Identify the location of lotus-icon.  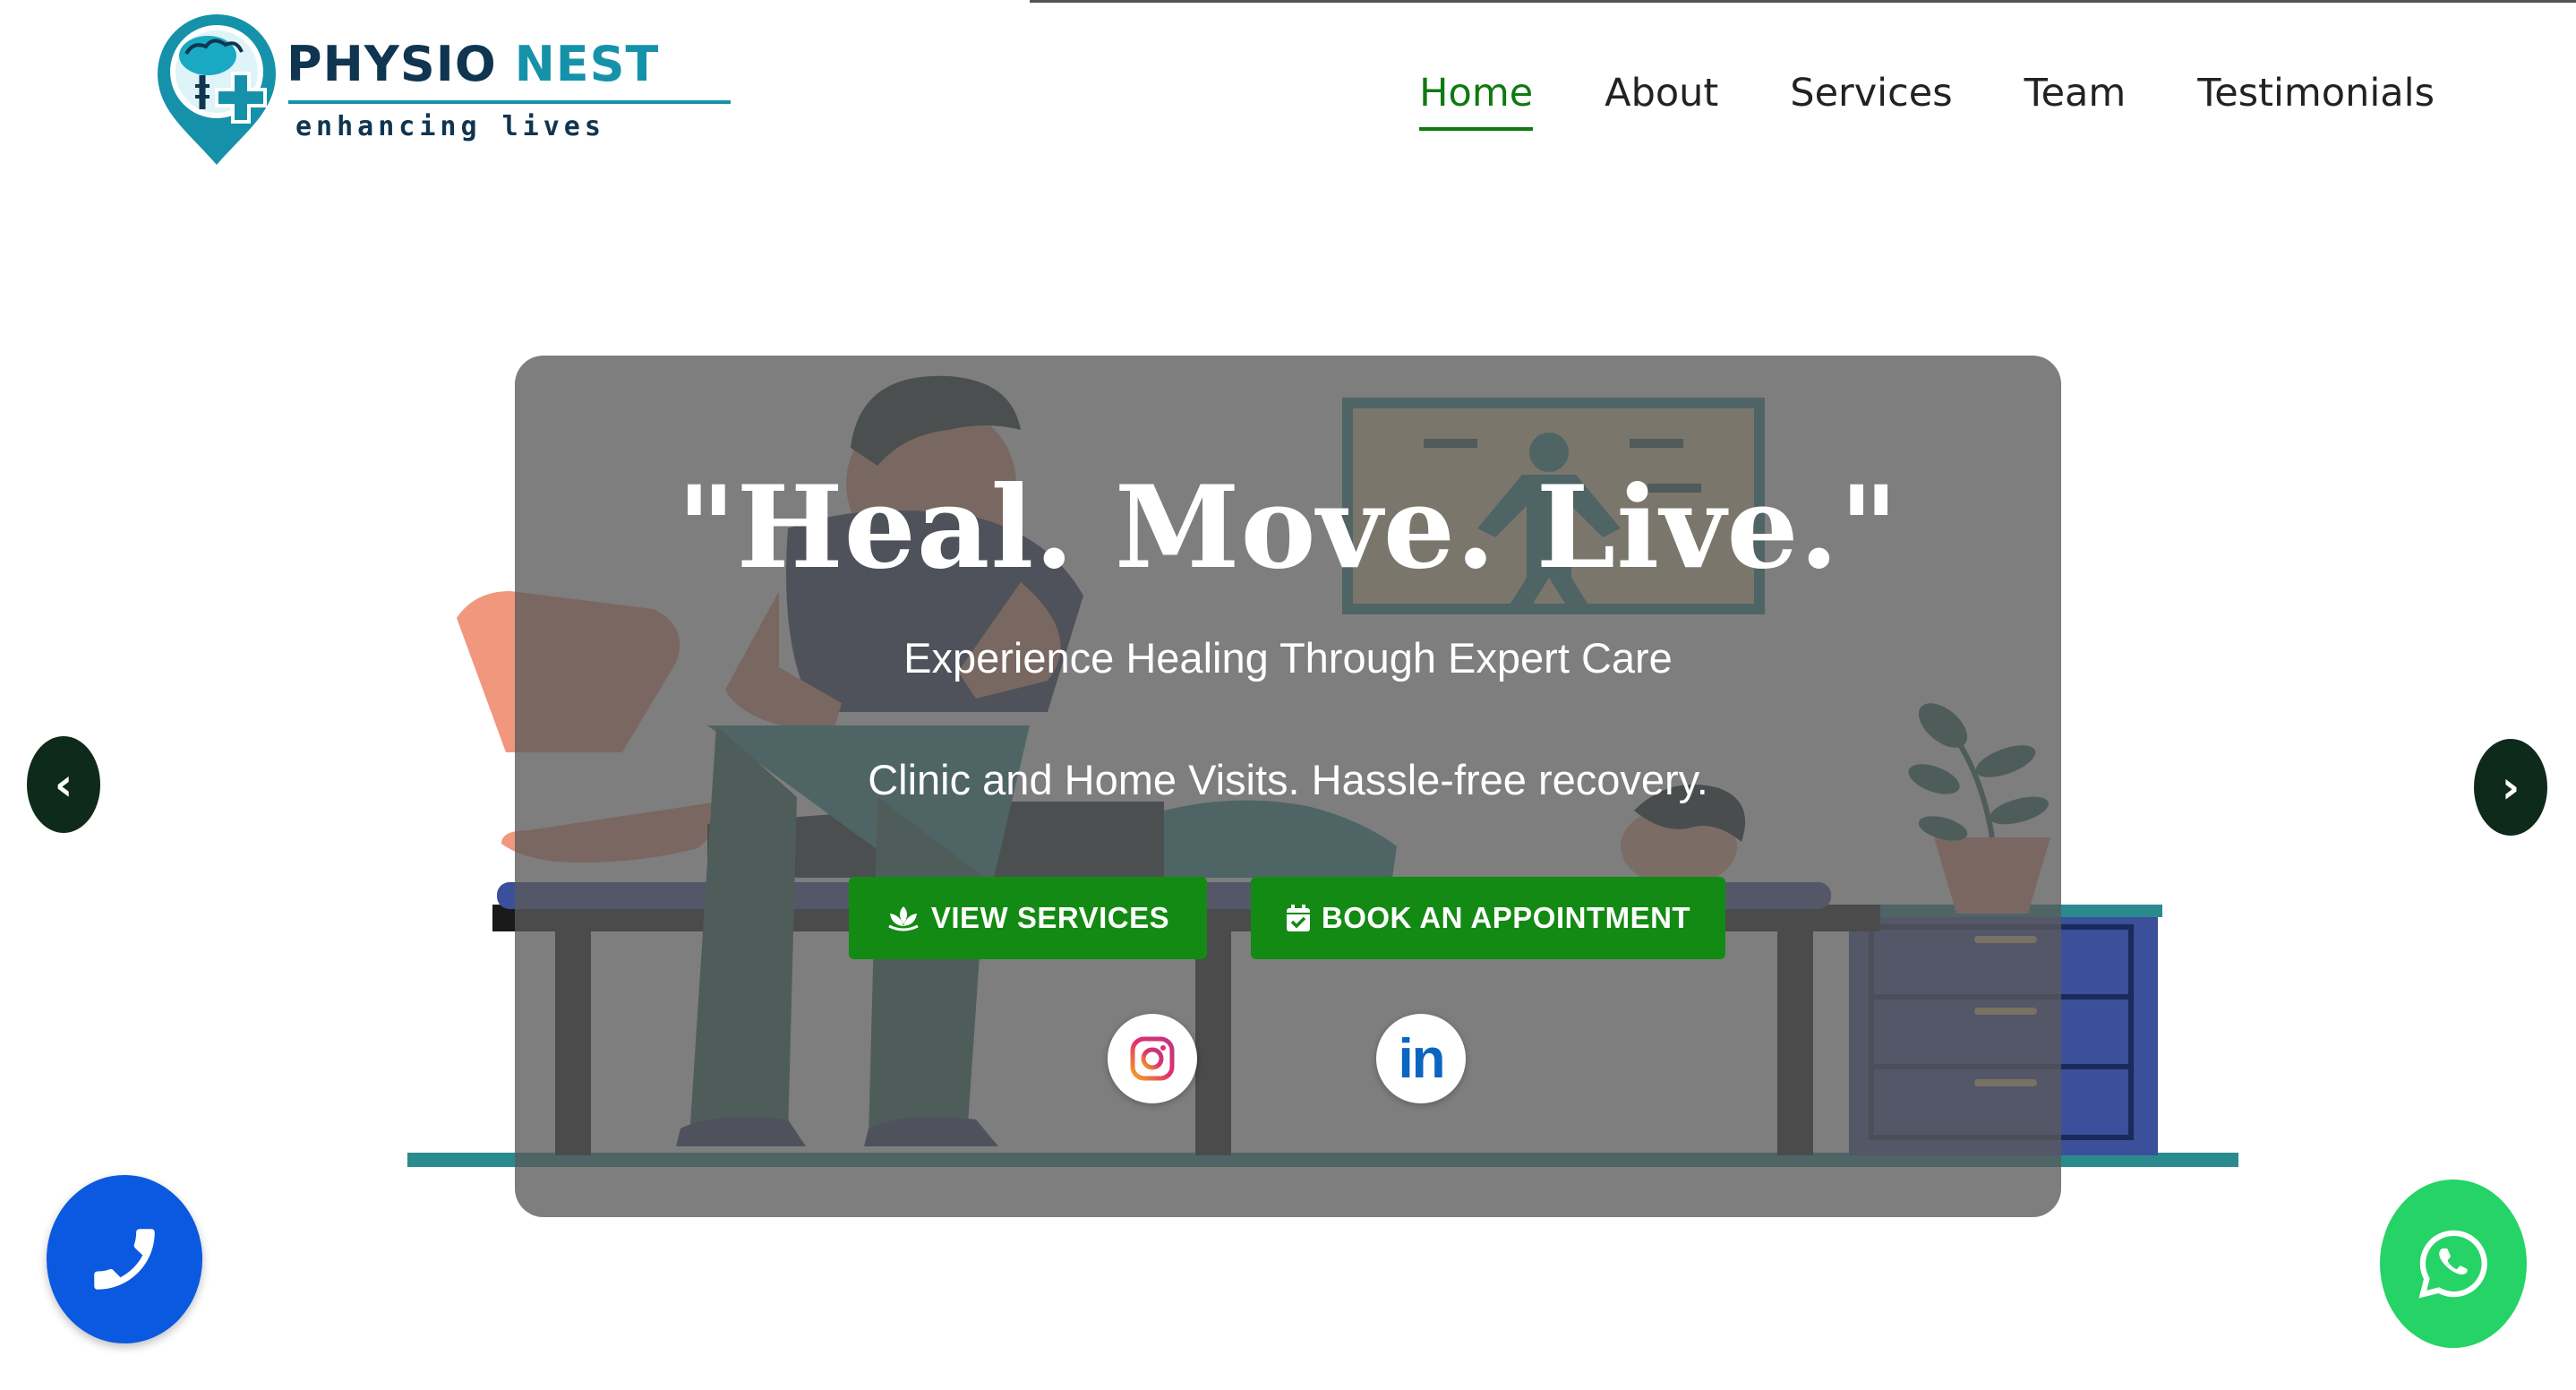
(903, 919).